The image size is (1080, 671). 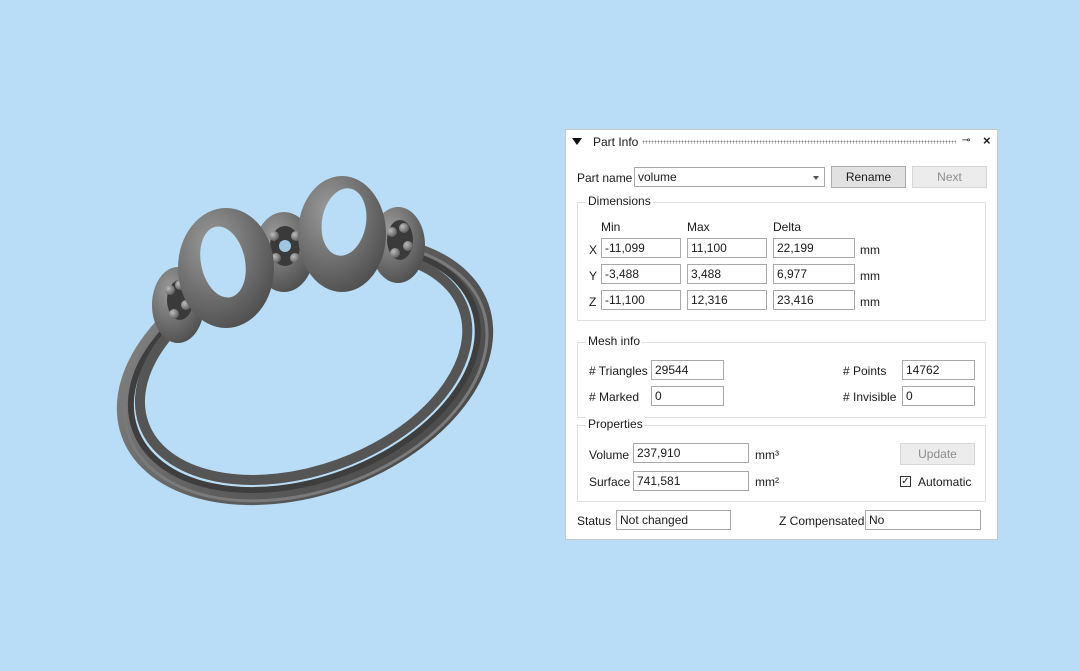 I want to click on dim-header-max: Max, so click(x=698, y=227).